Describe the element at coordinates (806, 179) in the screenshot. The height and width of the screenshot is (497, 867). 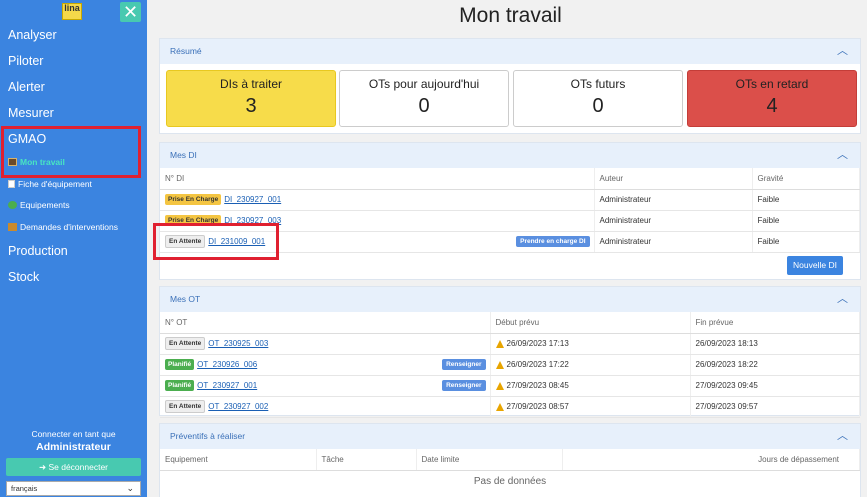
I see `column-header: Gravité` at that location.